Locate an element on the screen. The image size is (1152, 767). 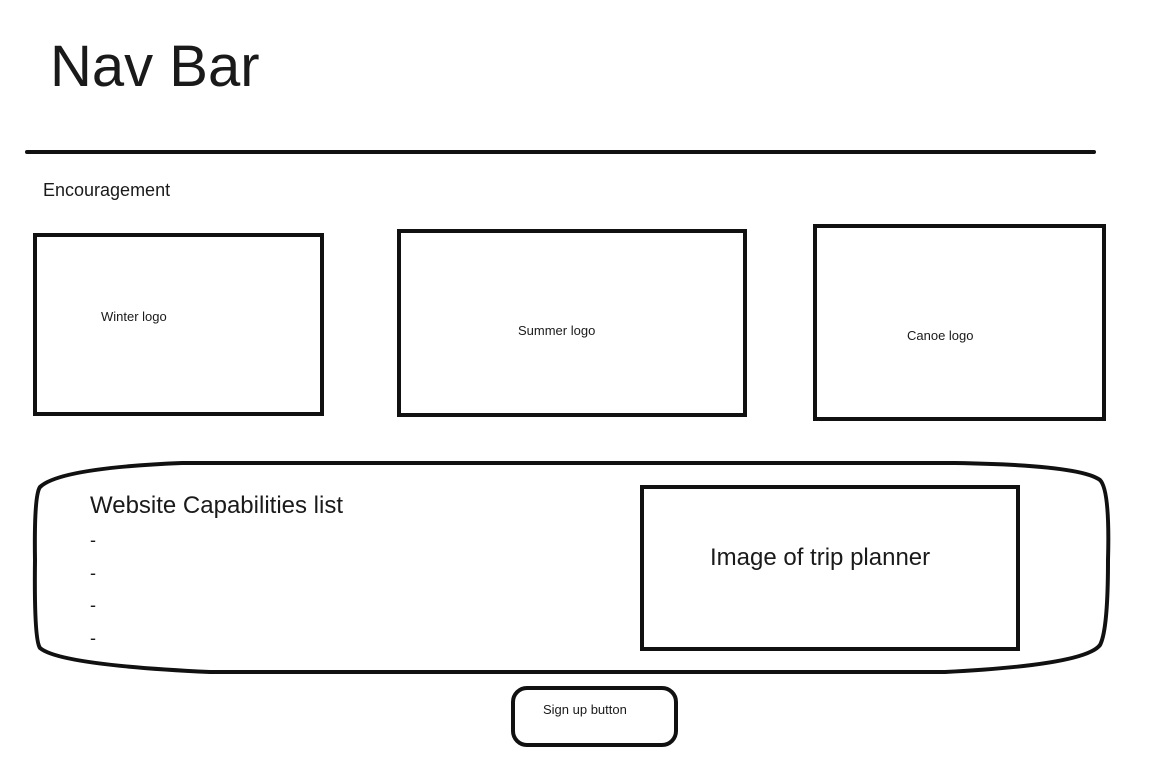
capabilities-title: Website Capabilities list is located at coordinates (216, 505).